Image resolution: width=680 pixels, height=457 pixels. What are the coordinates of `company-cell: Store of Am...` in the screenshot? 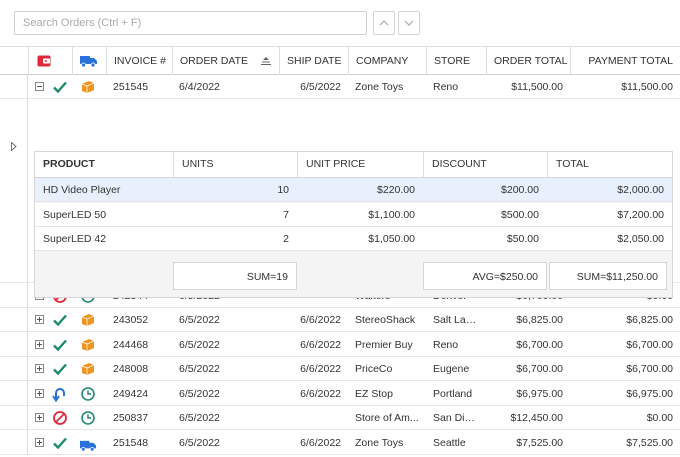 It's located at (387, 418).